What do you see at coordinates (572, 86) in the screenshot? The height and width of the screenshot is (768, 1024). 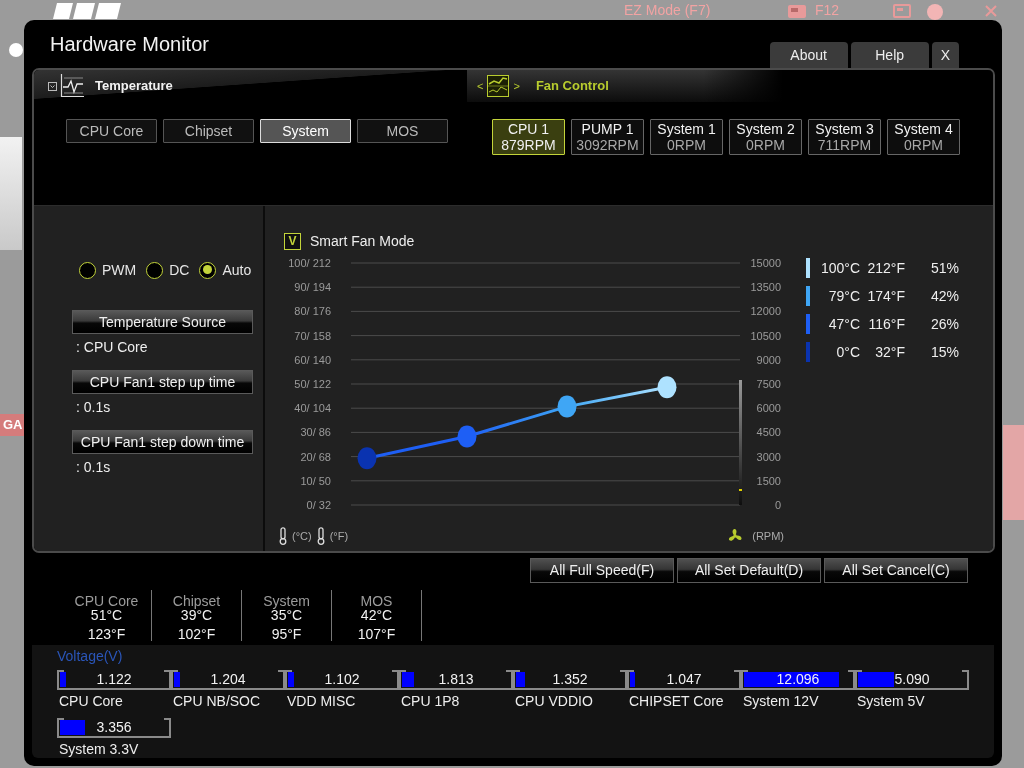 I see `section-title: Fan Control` at bounding box center [572, 86].